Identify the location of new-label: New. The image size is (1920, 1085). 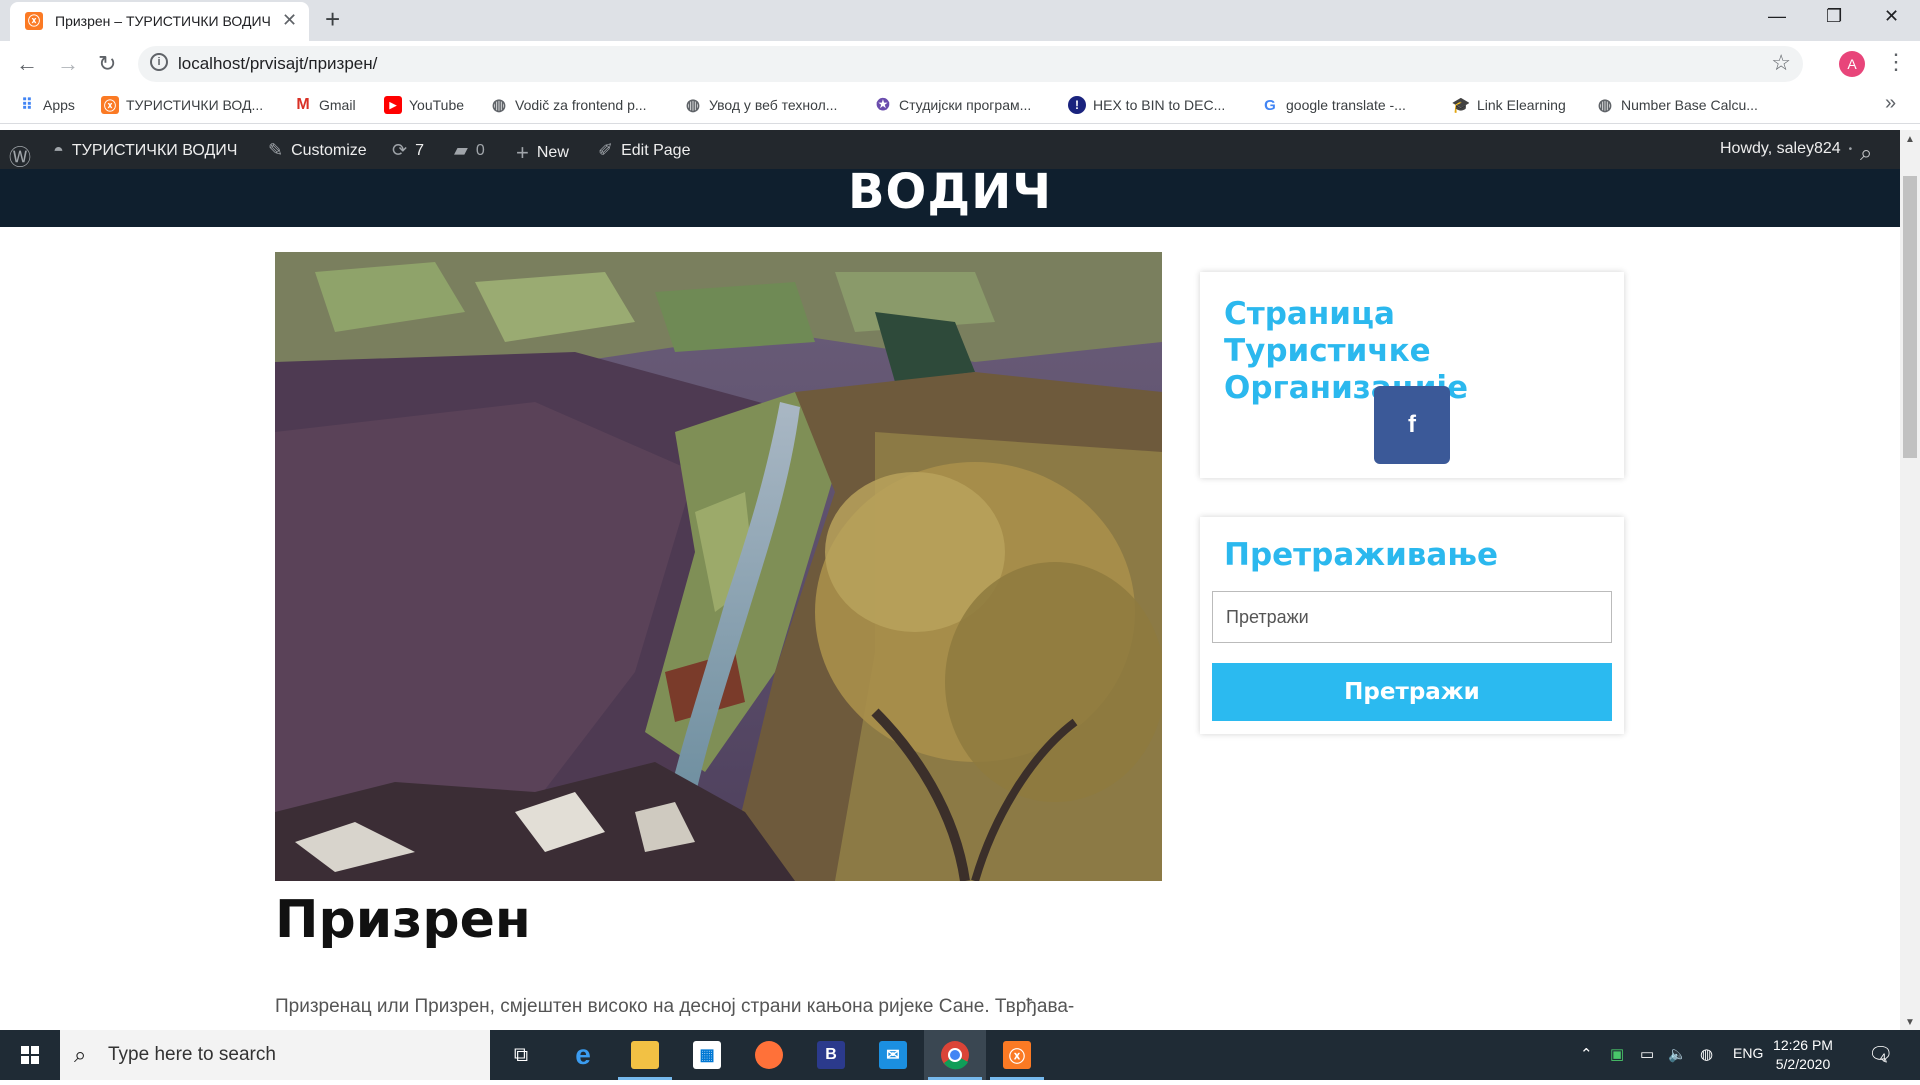
(552, 152).